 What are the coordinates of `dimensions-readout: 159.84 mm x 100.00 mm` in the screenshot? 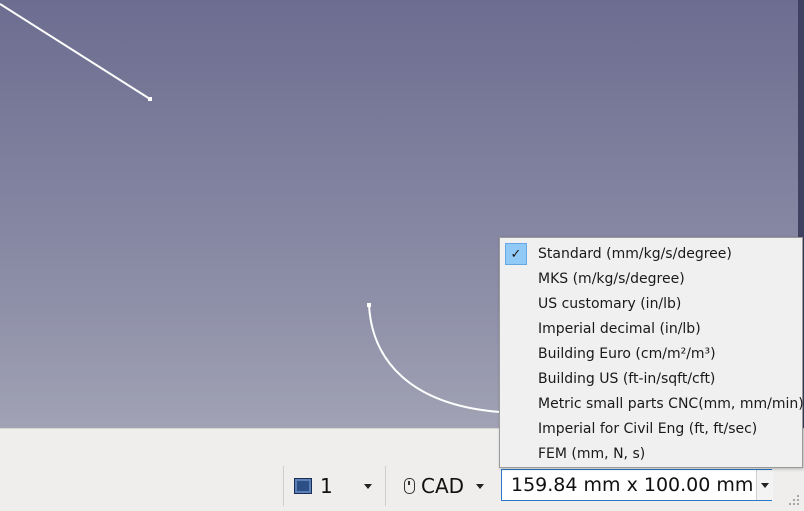 It's located at (632, 485).